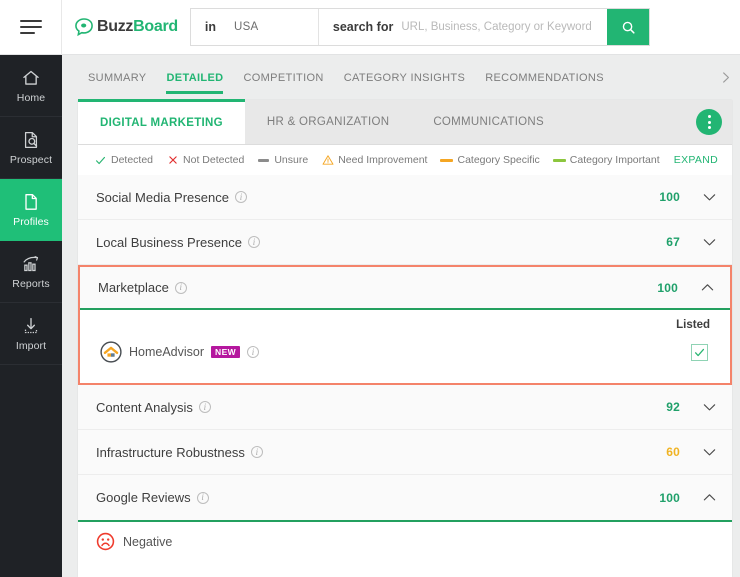  What do you see at coordinates (31, 272) in the screenshot?
I see `sidebar-item-reports: Reports` at bounding box center [31, 272].